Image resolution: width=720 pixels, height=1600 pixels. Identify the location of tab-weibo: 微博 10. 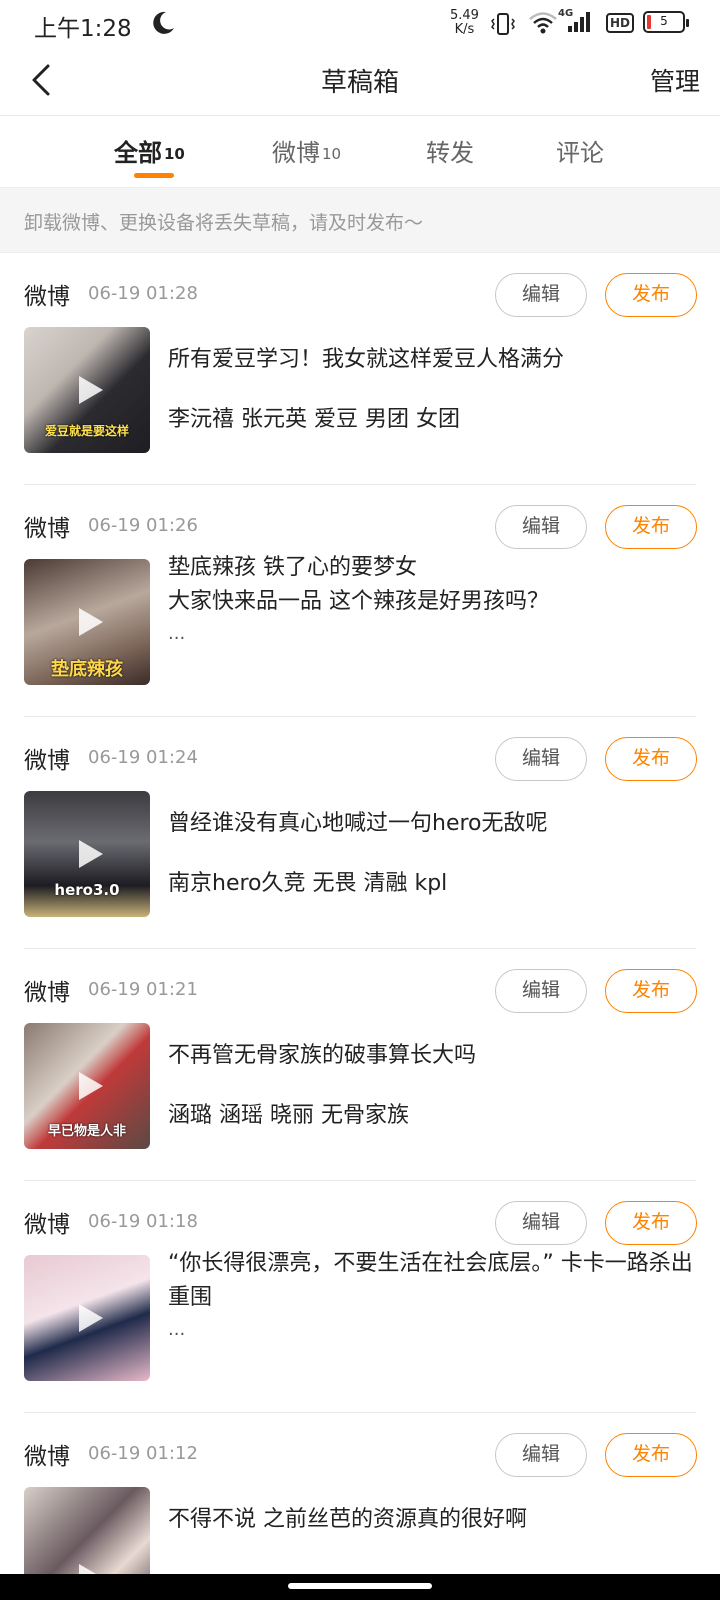
(306, 150).